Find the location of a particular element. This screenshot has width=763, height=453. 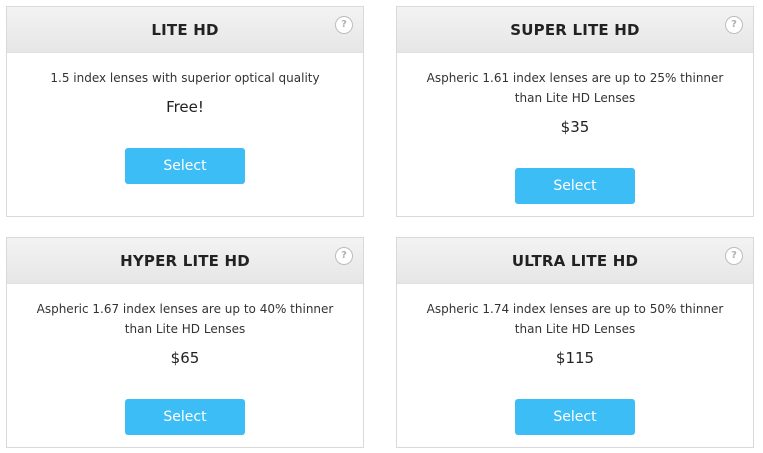

card-header: LITE HD ? is located at coordinates (185, 30).